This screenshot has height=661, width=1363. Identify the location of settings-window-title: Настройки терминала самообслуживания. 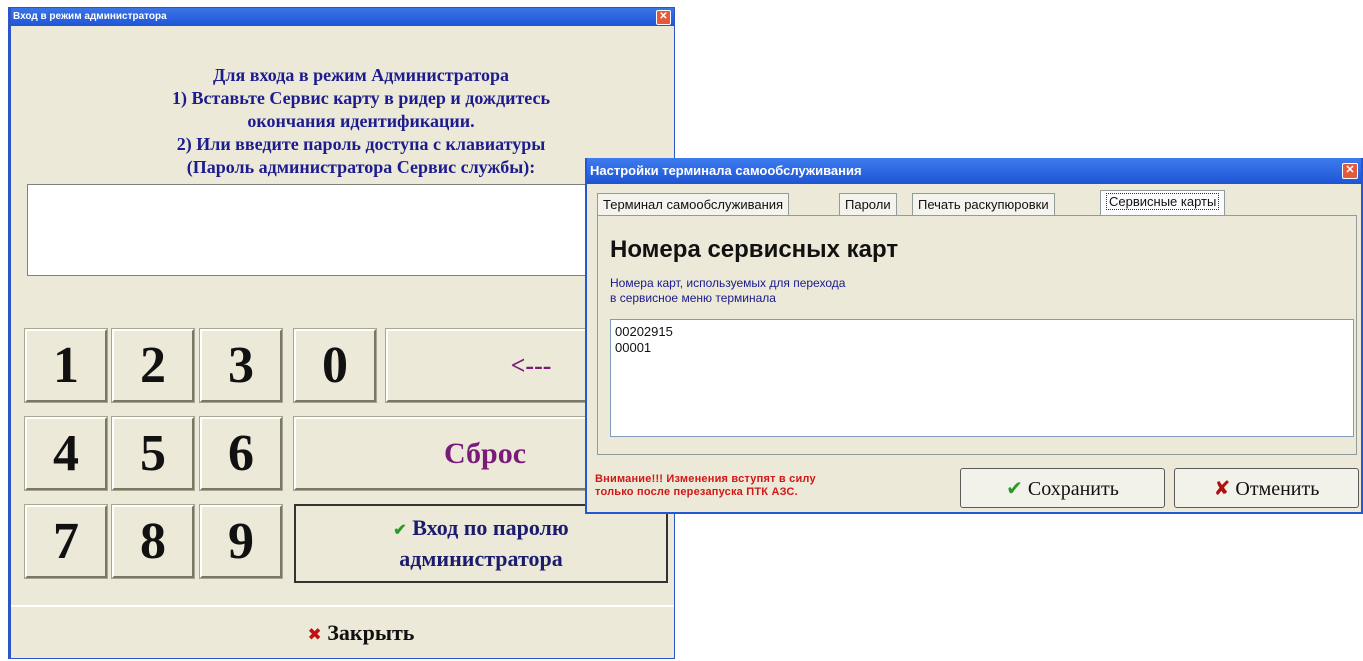
(726, 170).